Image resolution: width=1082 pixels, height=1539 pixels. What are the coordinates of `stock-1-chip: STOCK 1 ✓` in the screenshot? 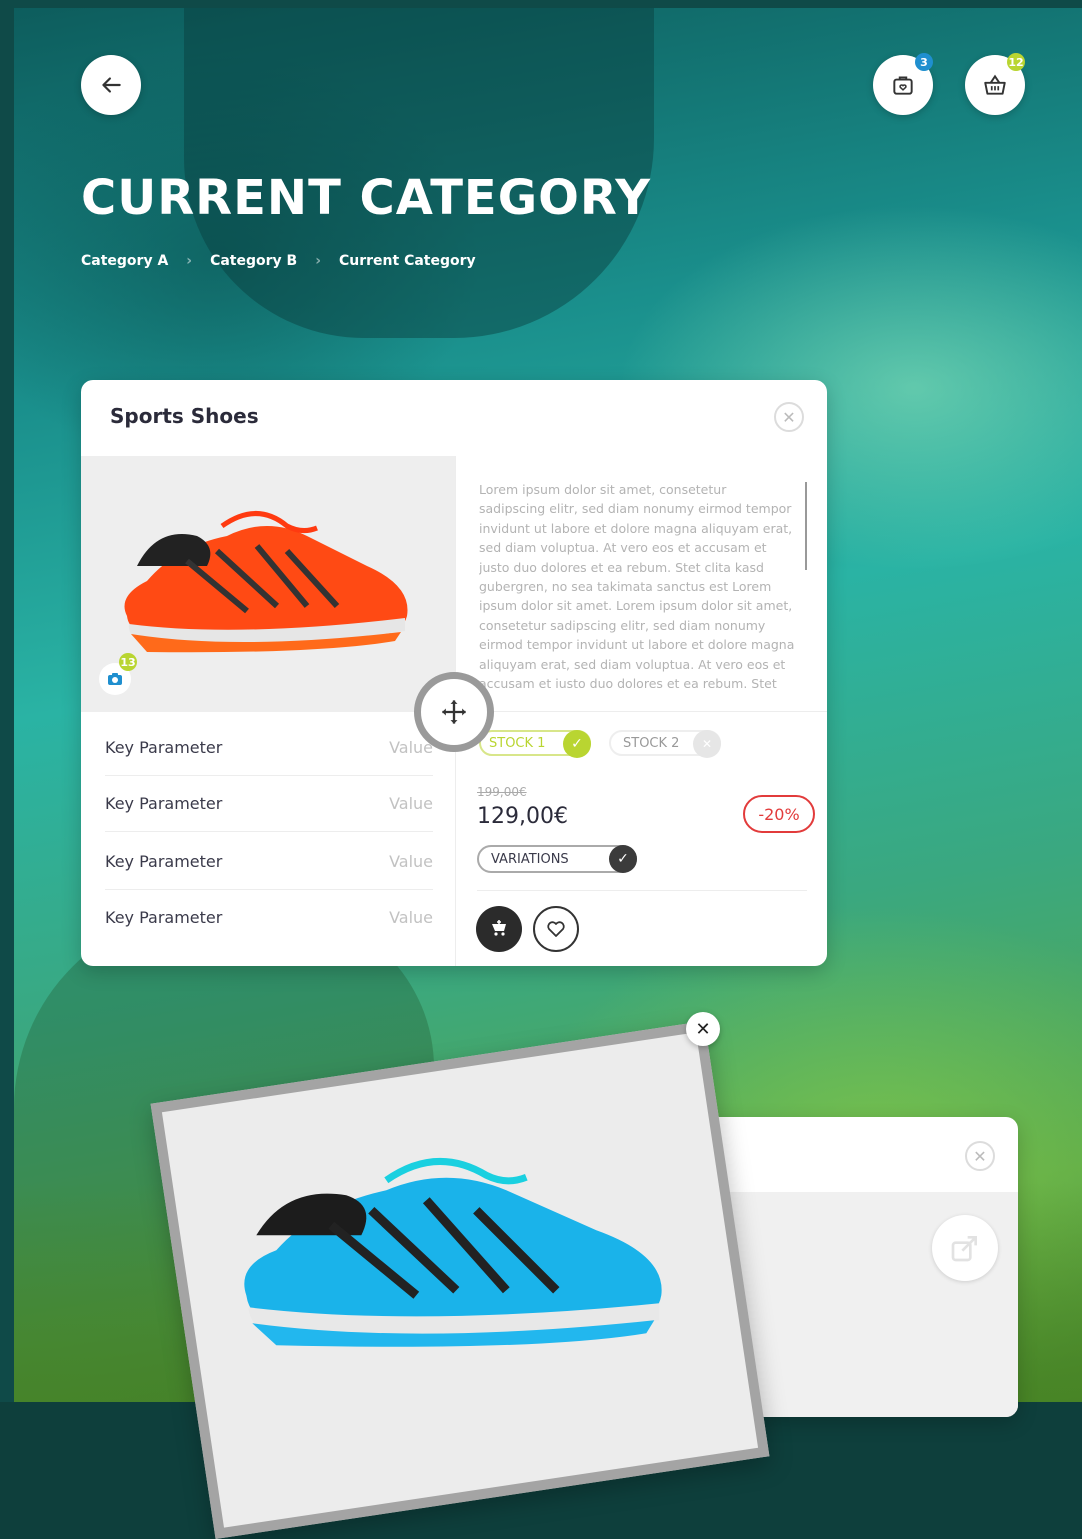 It's located at (535, 744).